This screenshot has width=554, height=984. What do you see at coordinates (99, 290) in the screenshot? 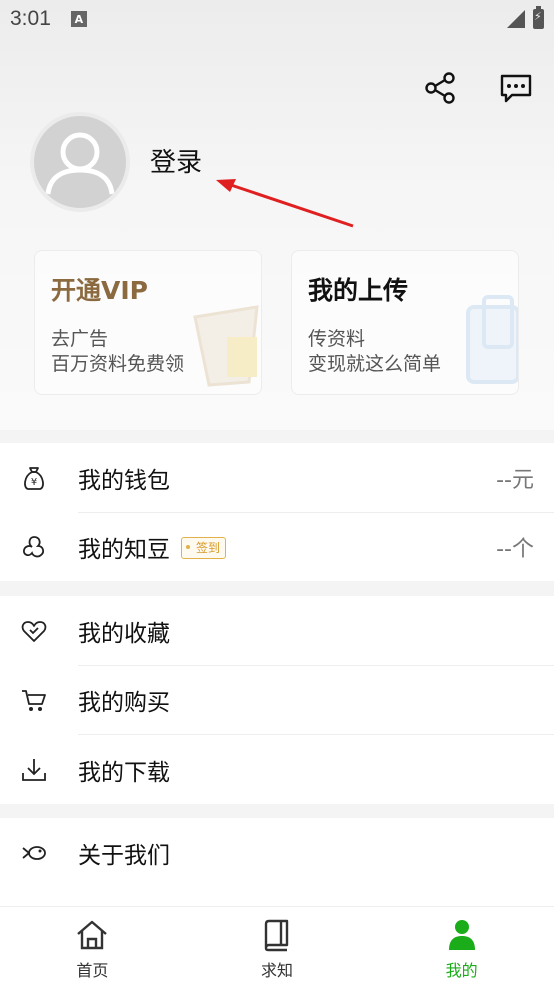
I see `vip-card-title: 开通VIP` at bounding box center [99, 290].